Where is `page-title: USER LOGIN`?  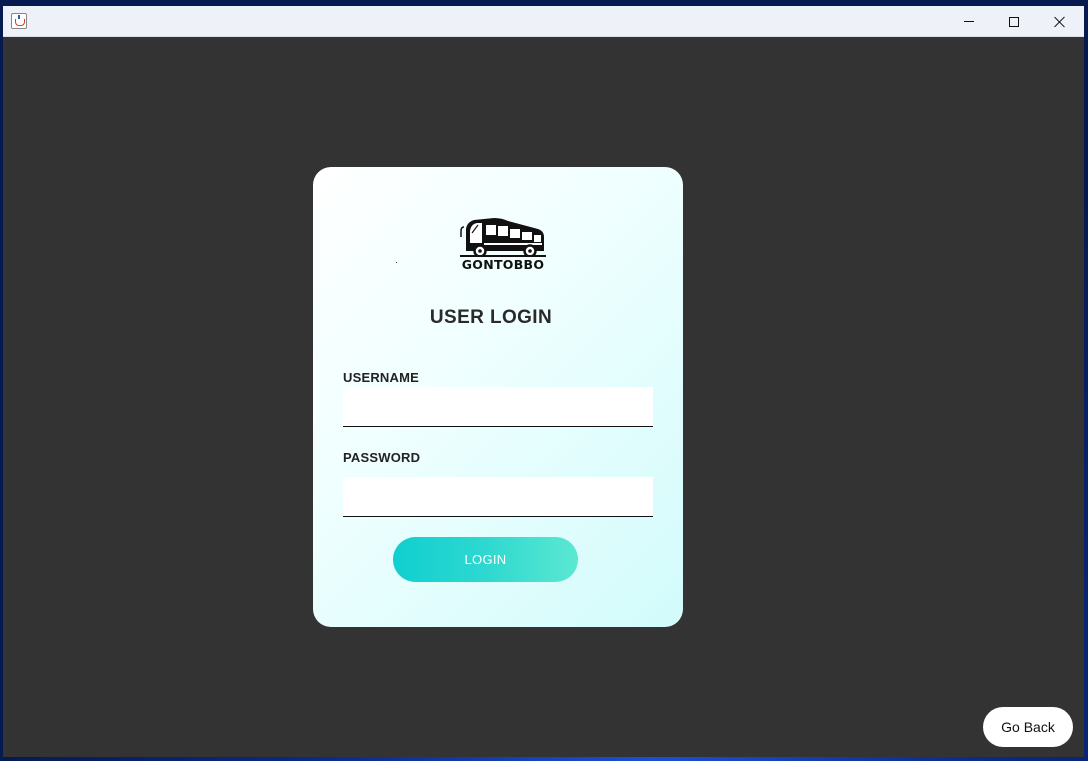
page-title: USER LOGIN is located at coordinates (491, 317).